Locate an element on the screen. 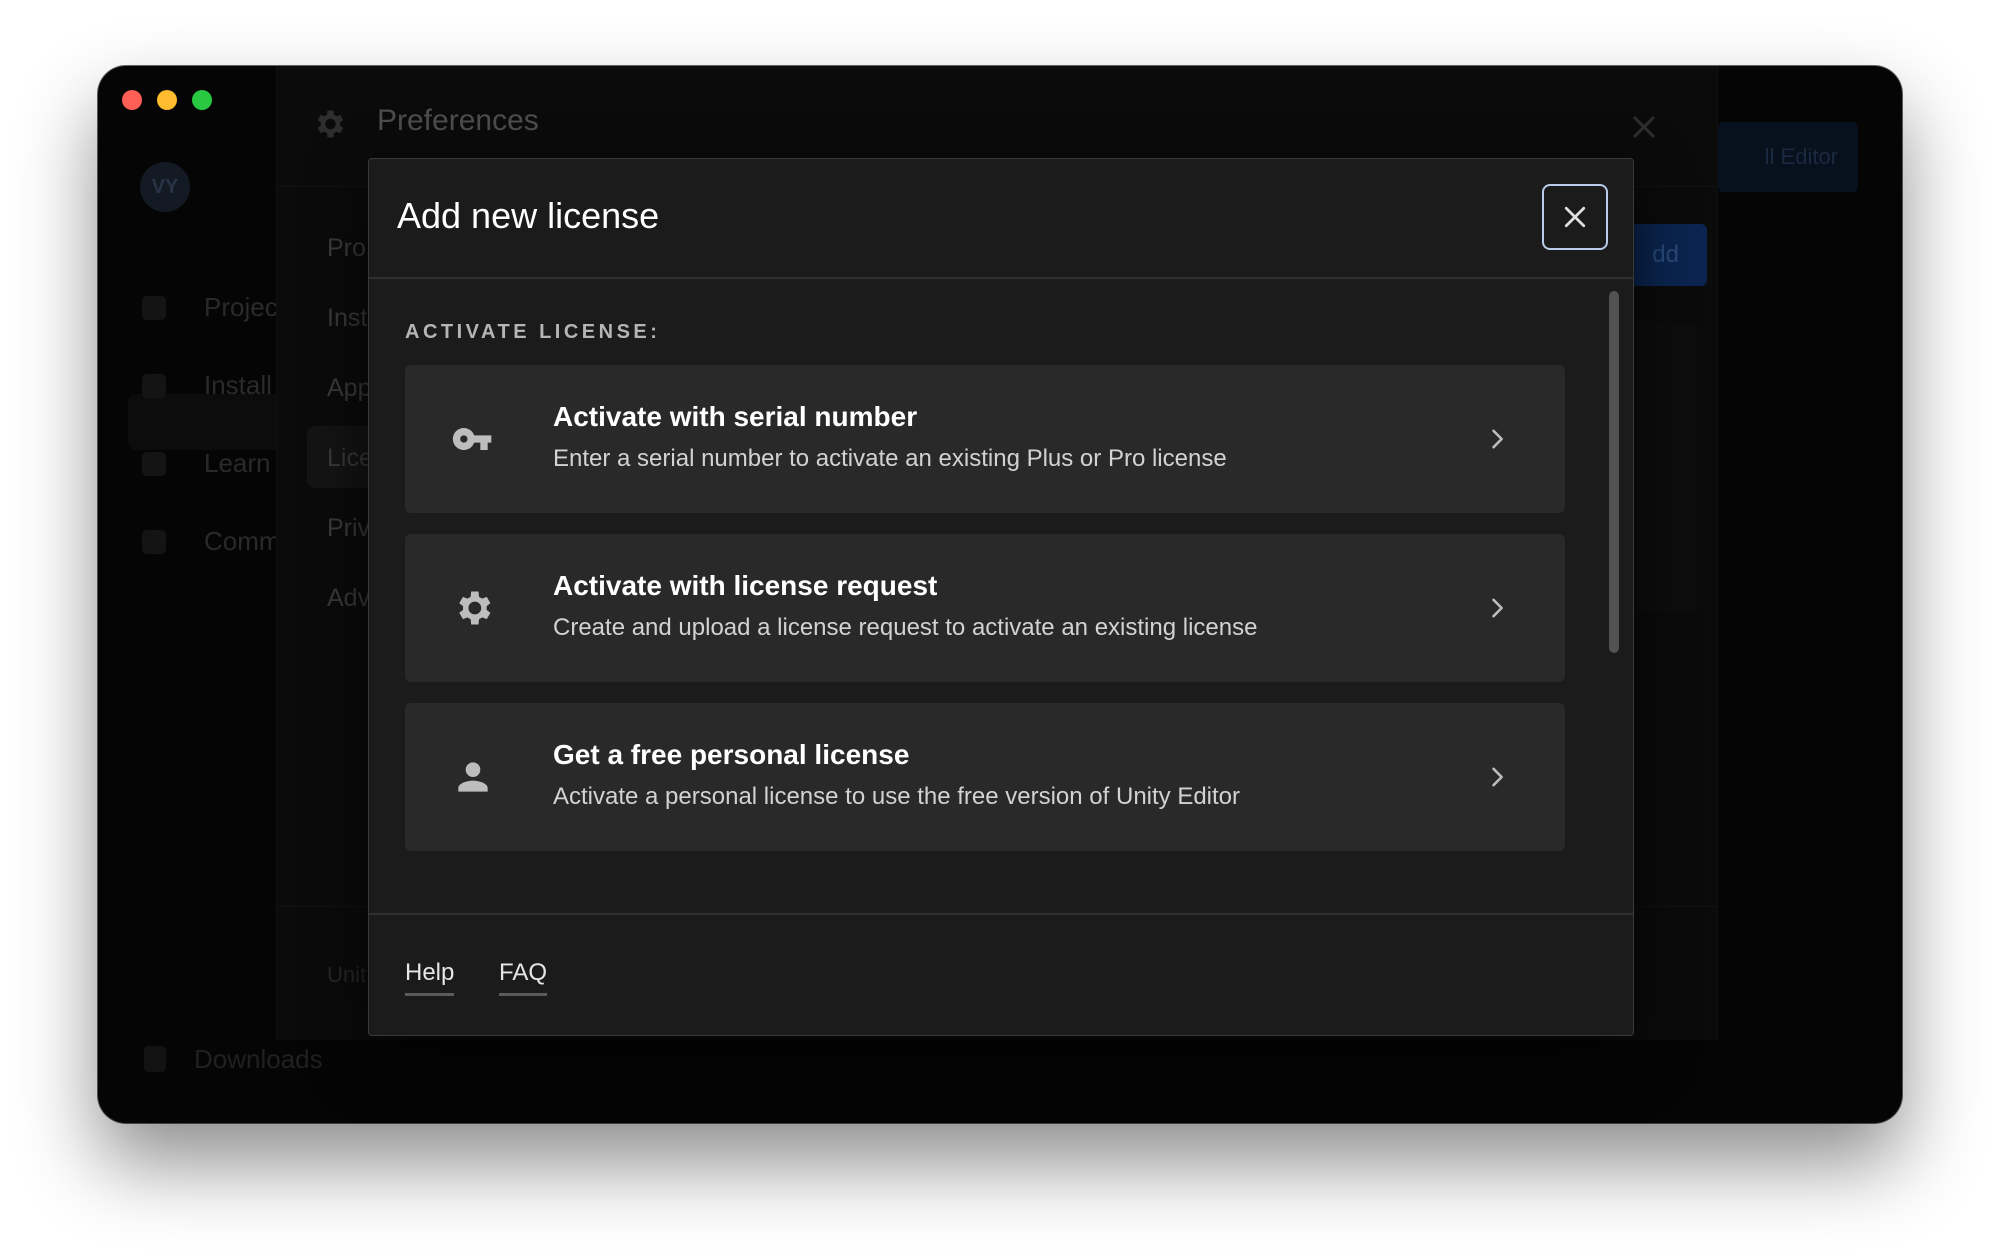 This screenshot has width=1999, height=1254. window-zoom-button is located at coordinates (202, 100).